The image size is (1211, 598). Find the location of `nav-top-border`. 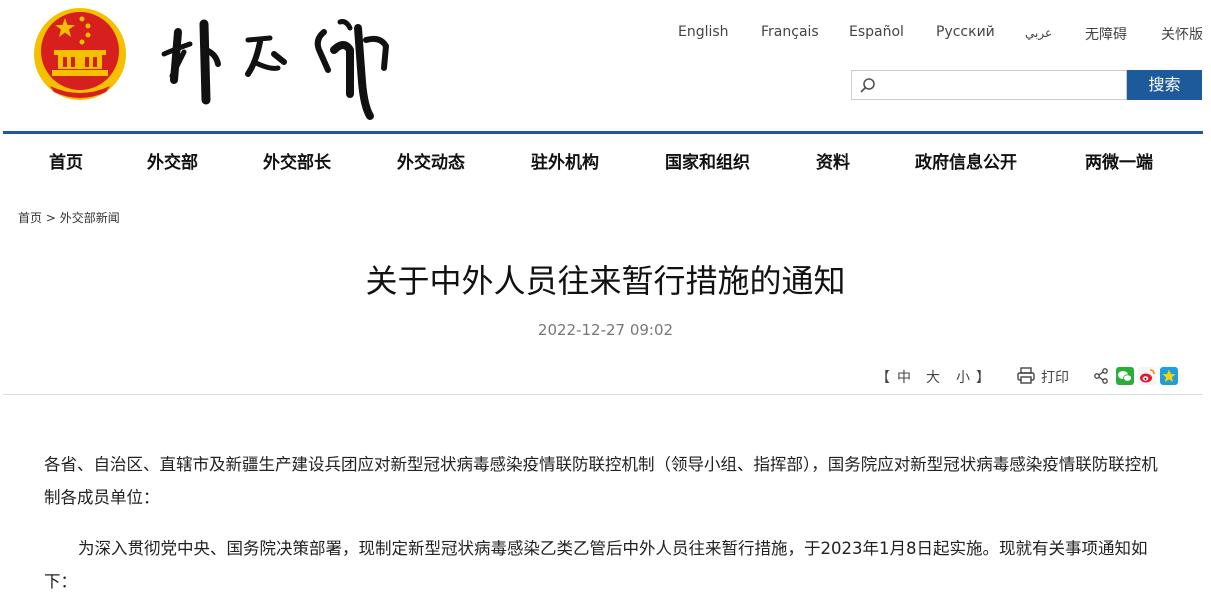

nav-top-border is located at coordinates (603, 132).